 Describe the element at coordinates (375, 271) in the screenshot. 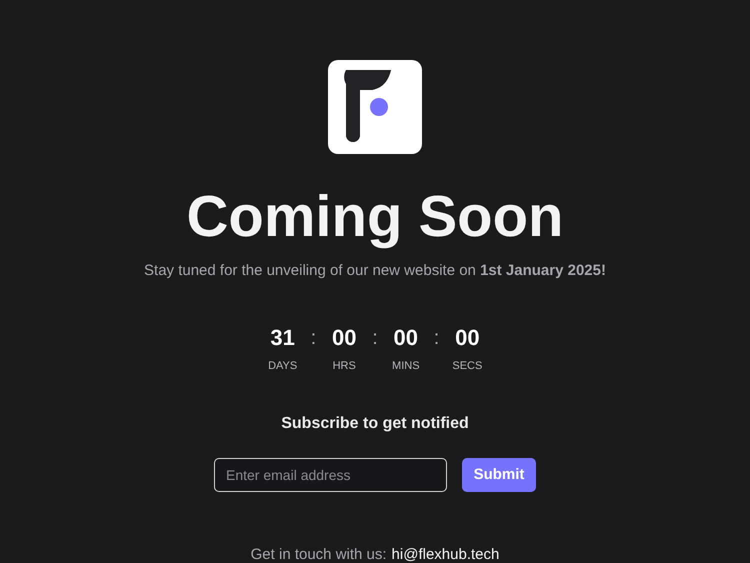

I see `subtitle: Stay tuned for the unveiling of our new website on 1st January 2025!` at that location.